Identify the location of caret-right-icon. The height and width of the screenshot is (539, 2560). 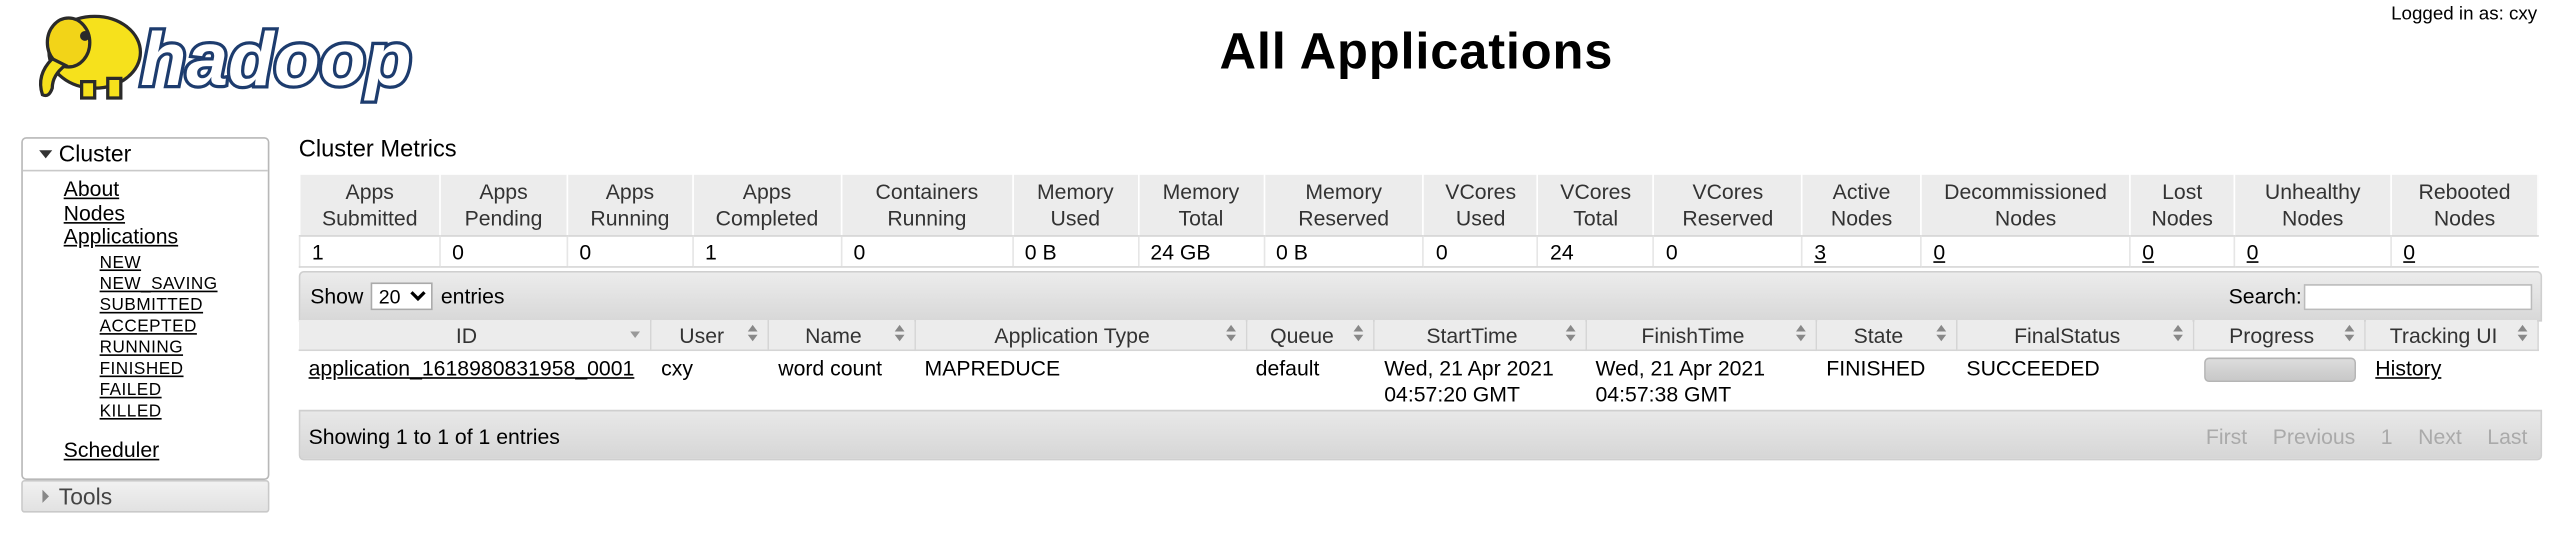
(45, 496).